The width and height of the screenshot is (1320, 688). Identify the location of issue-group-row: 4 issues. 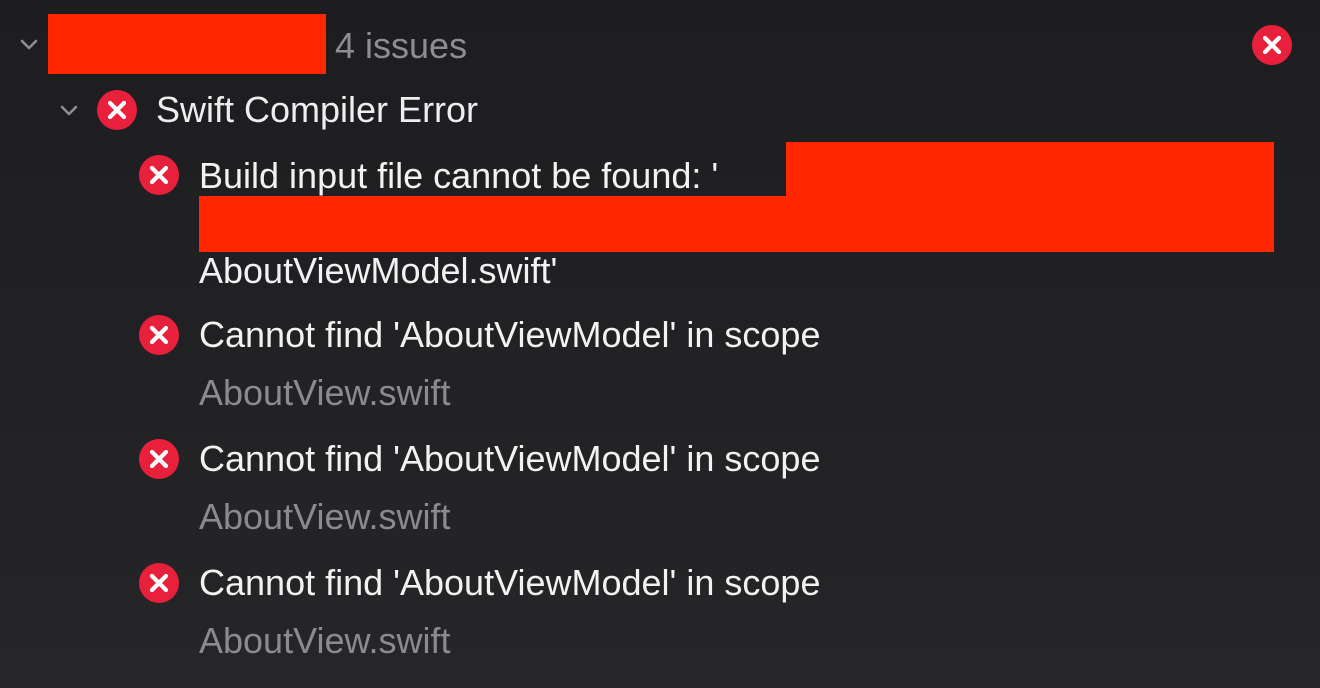
(660, 44).